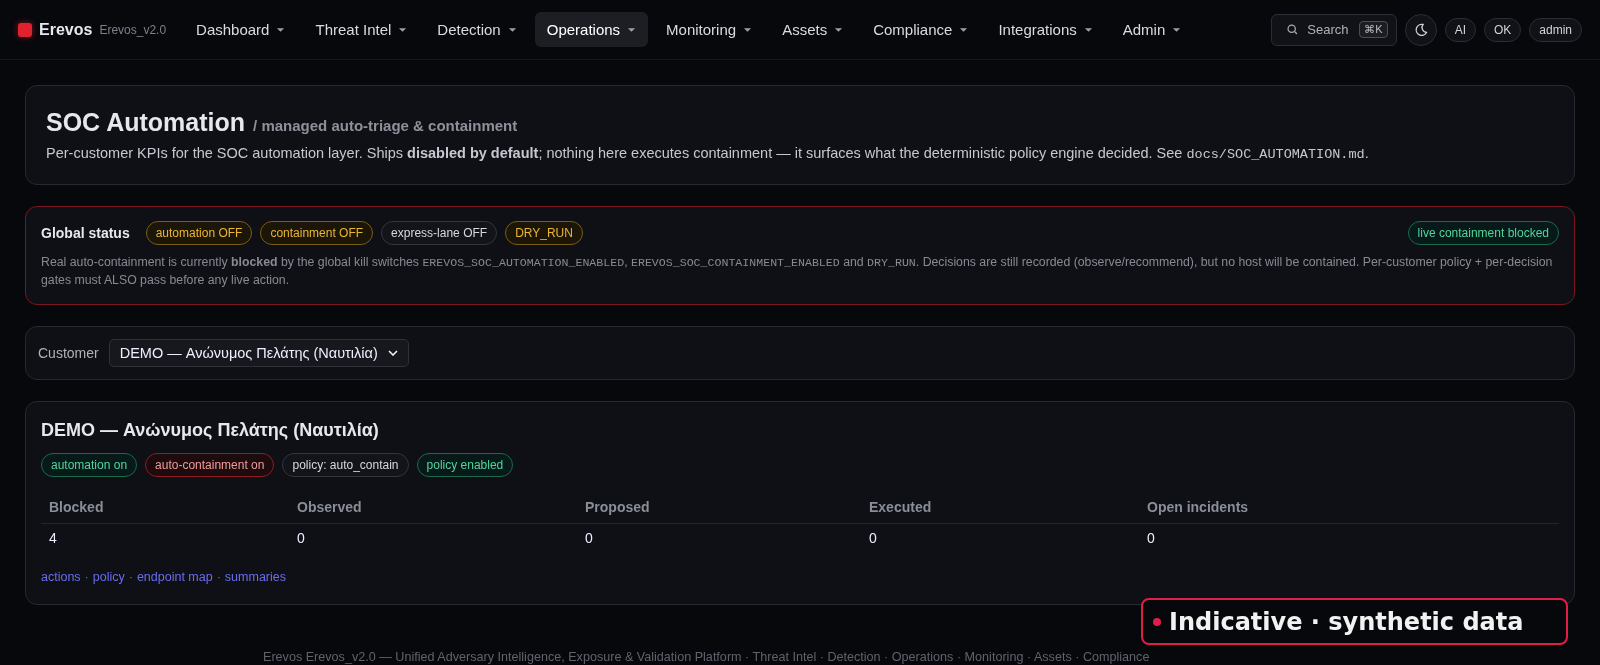 This screenshot has width=1600, height=665. I want to click on nav-menu: Admin, so click(1152, 29).